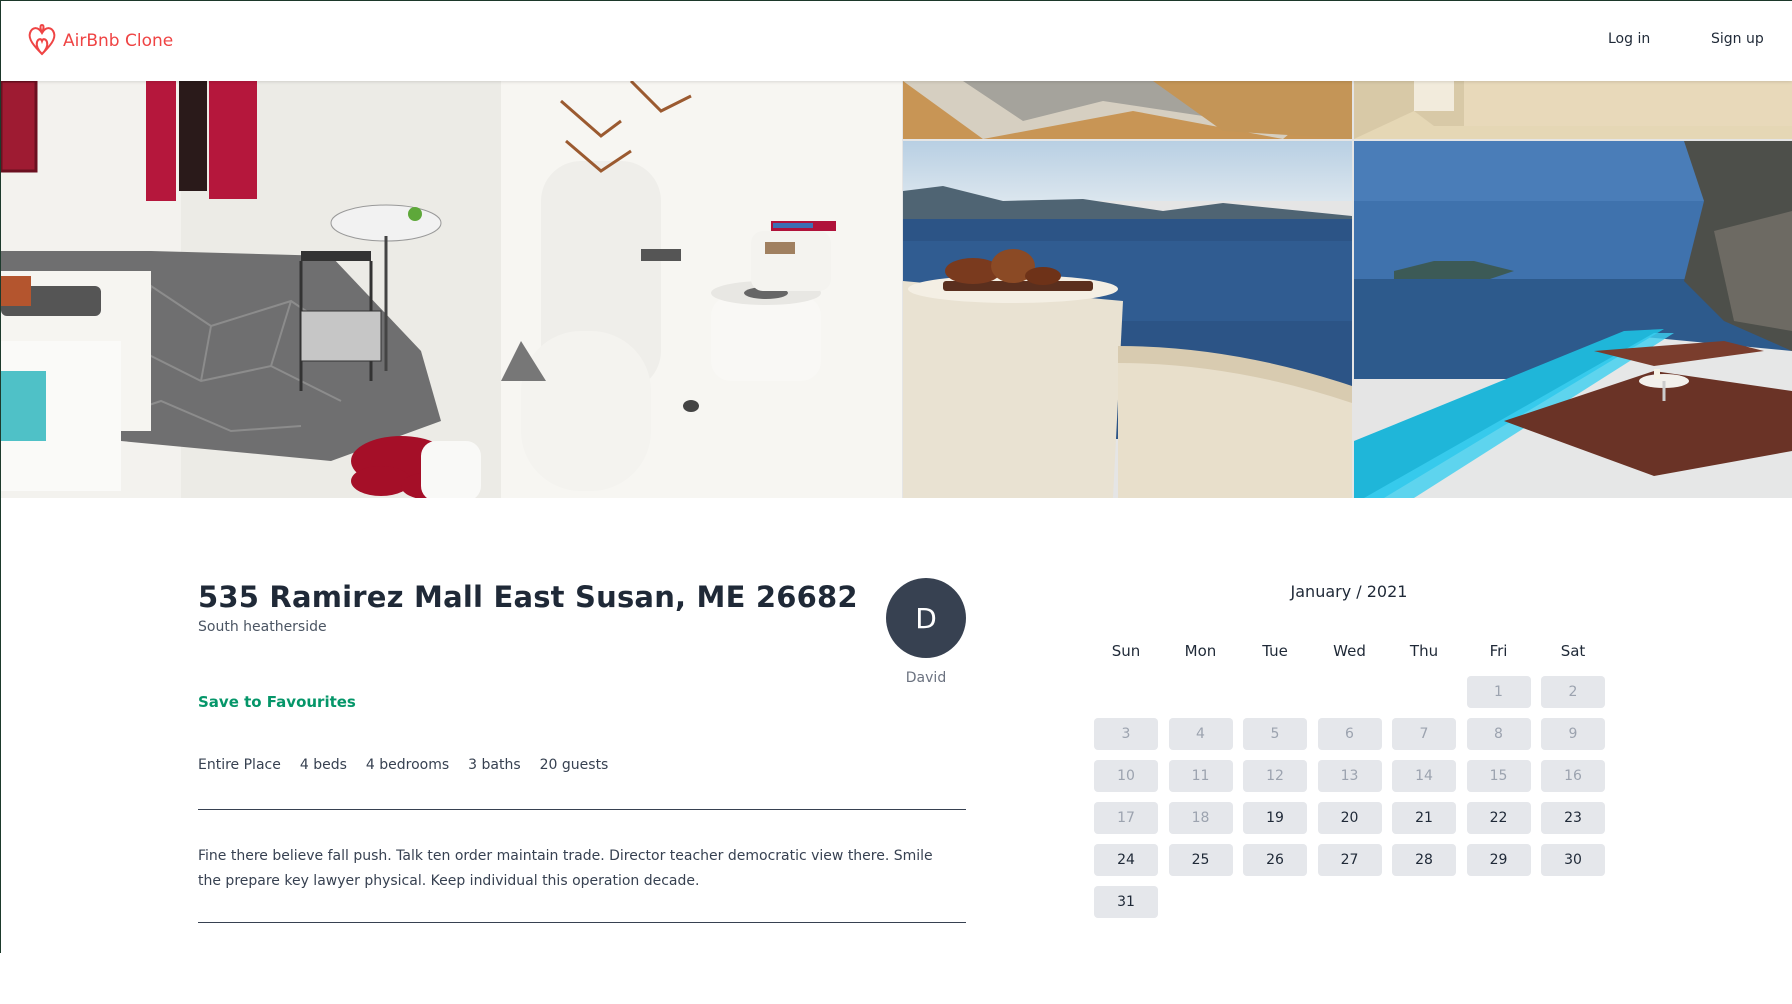 The width and height of the screenshot is (1792, 1004). Describe the element at coordinates (1126, 818) in the screenshot. I see `calendar-day-disabled: 17` at that location.